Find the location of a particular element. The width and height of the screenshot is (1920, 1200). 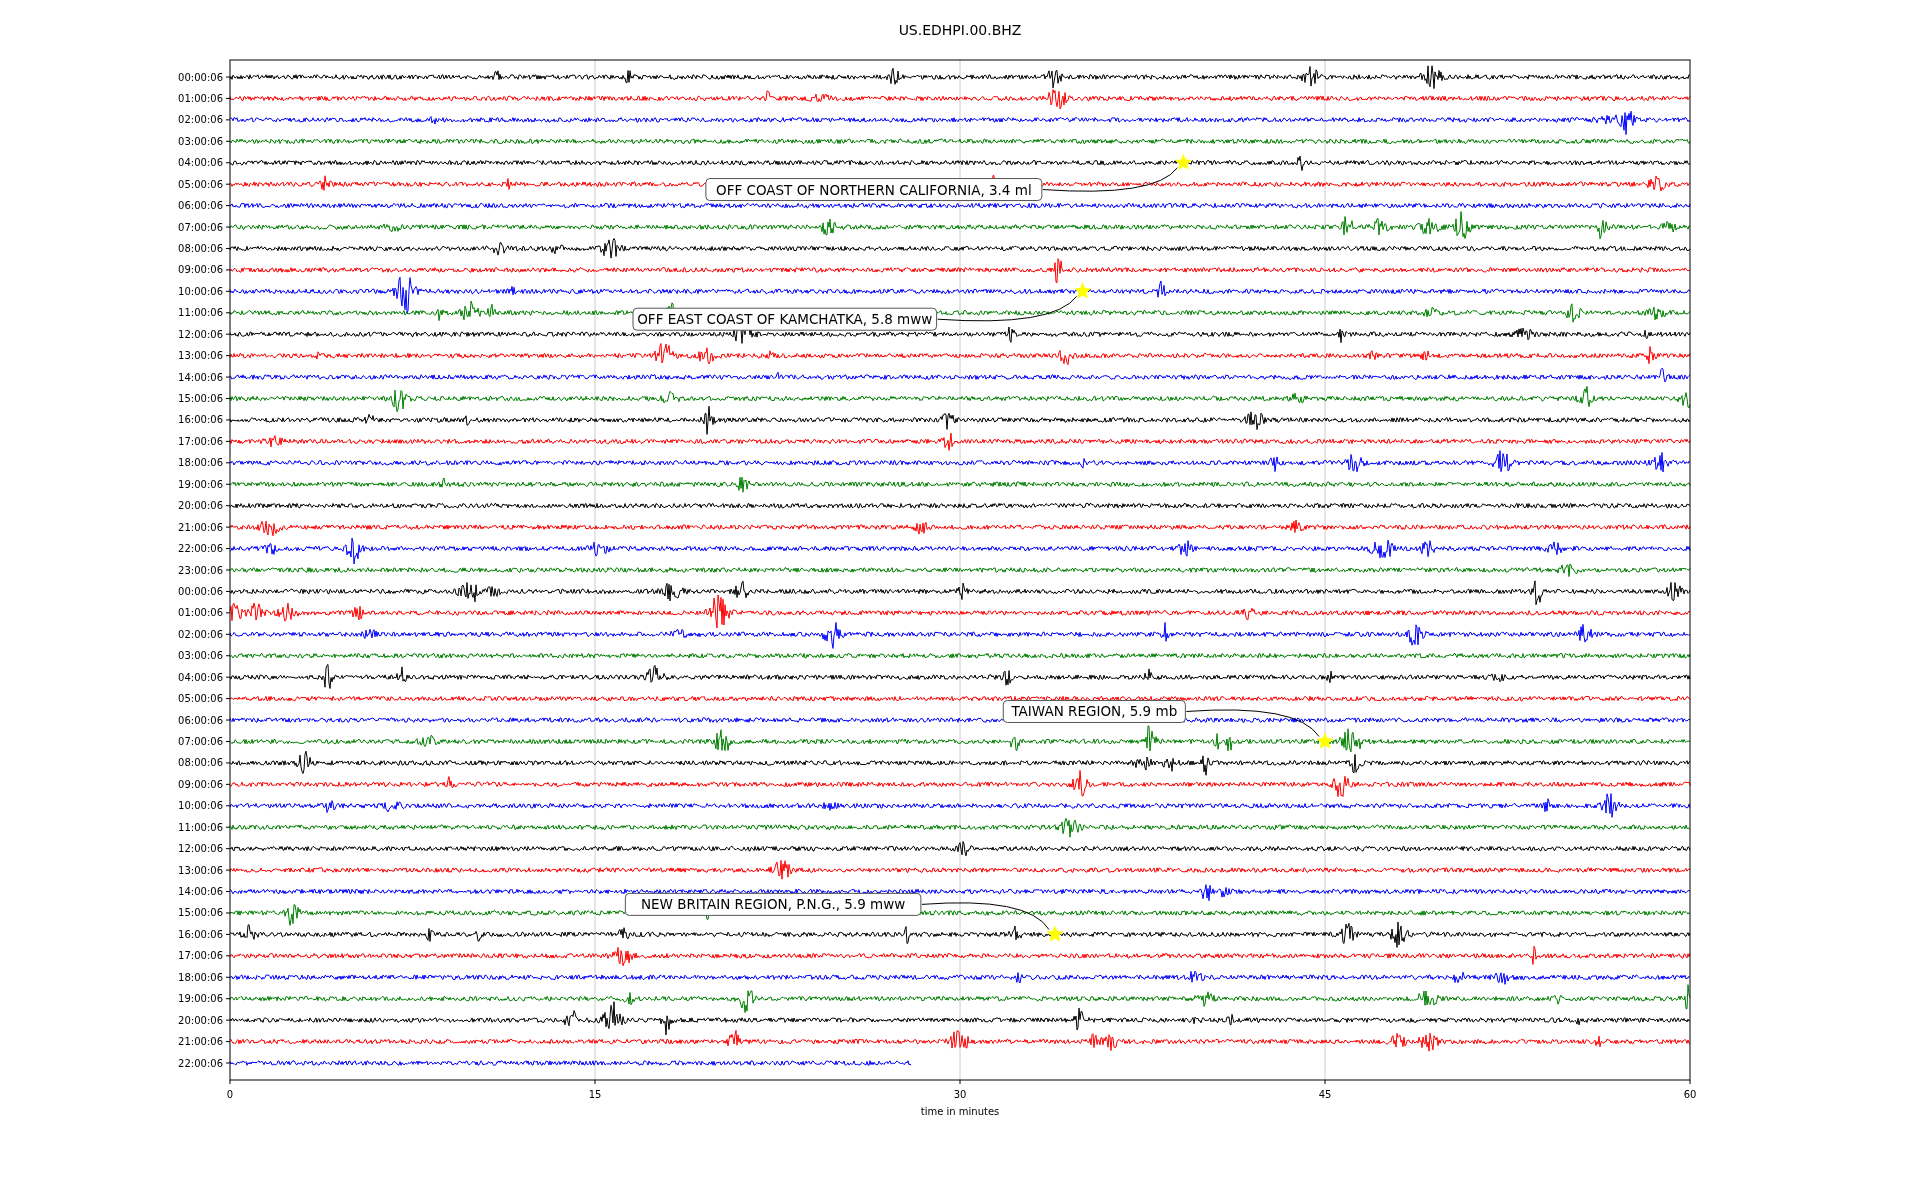

x-axis-label: time in minutes is located at coordinates (960, 1111).